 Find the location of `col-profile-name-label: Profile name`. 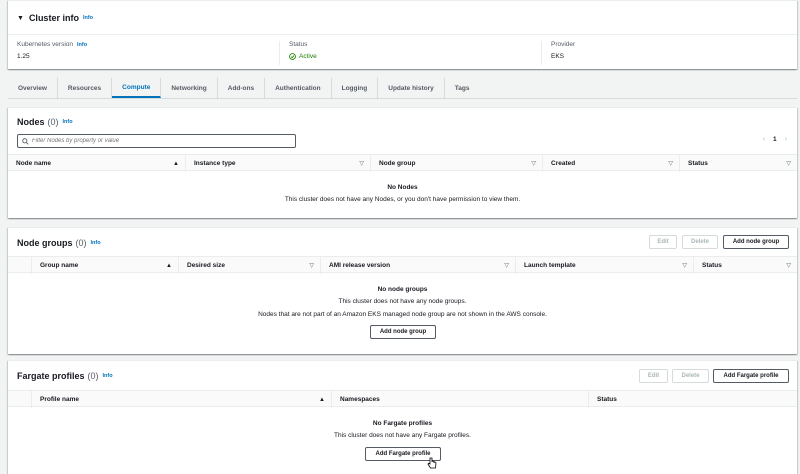

col-profile-name-label: Profile name is located at coordinates (60, 399).